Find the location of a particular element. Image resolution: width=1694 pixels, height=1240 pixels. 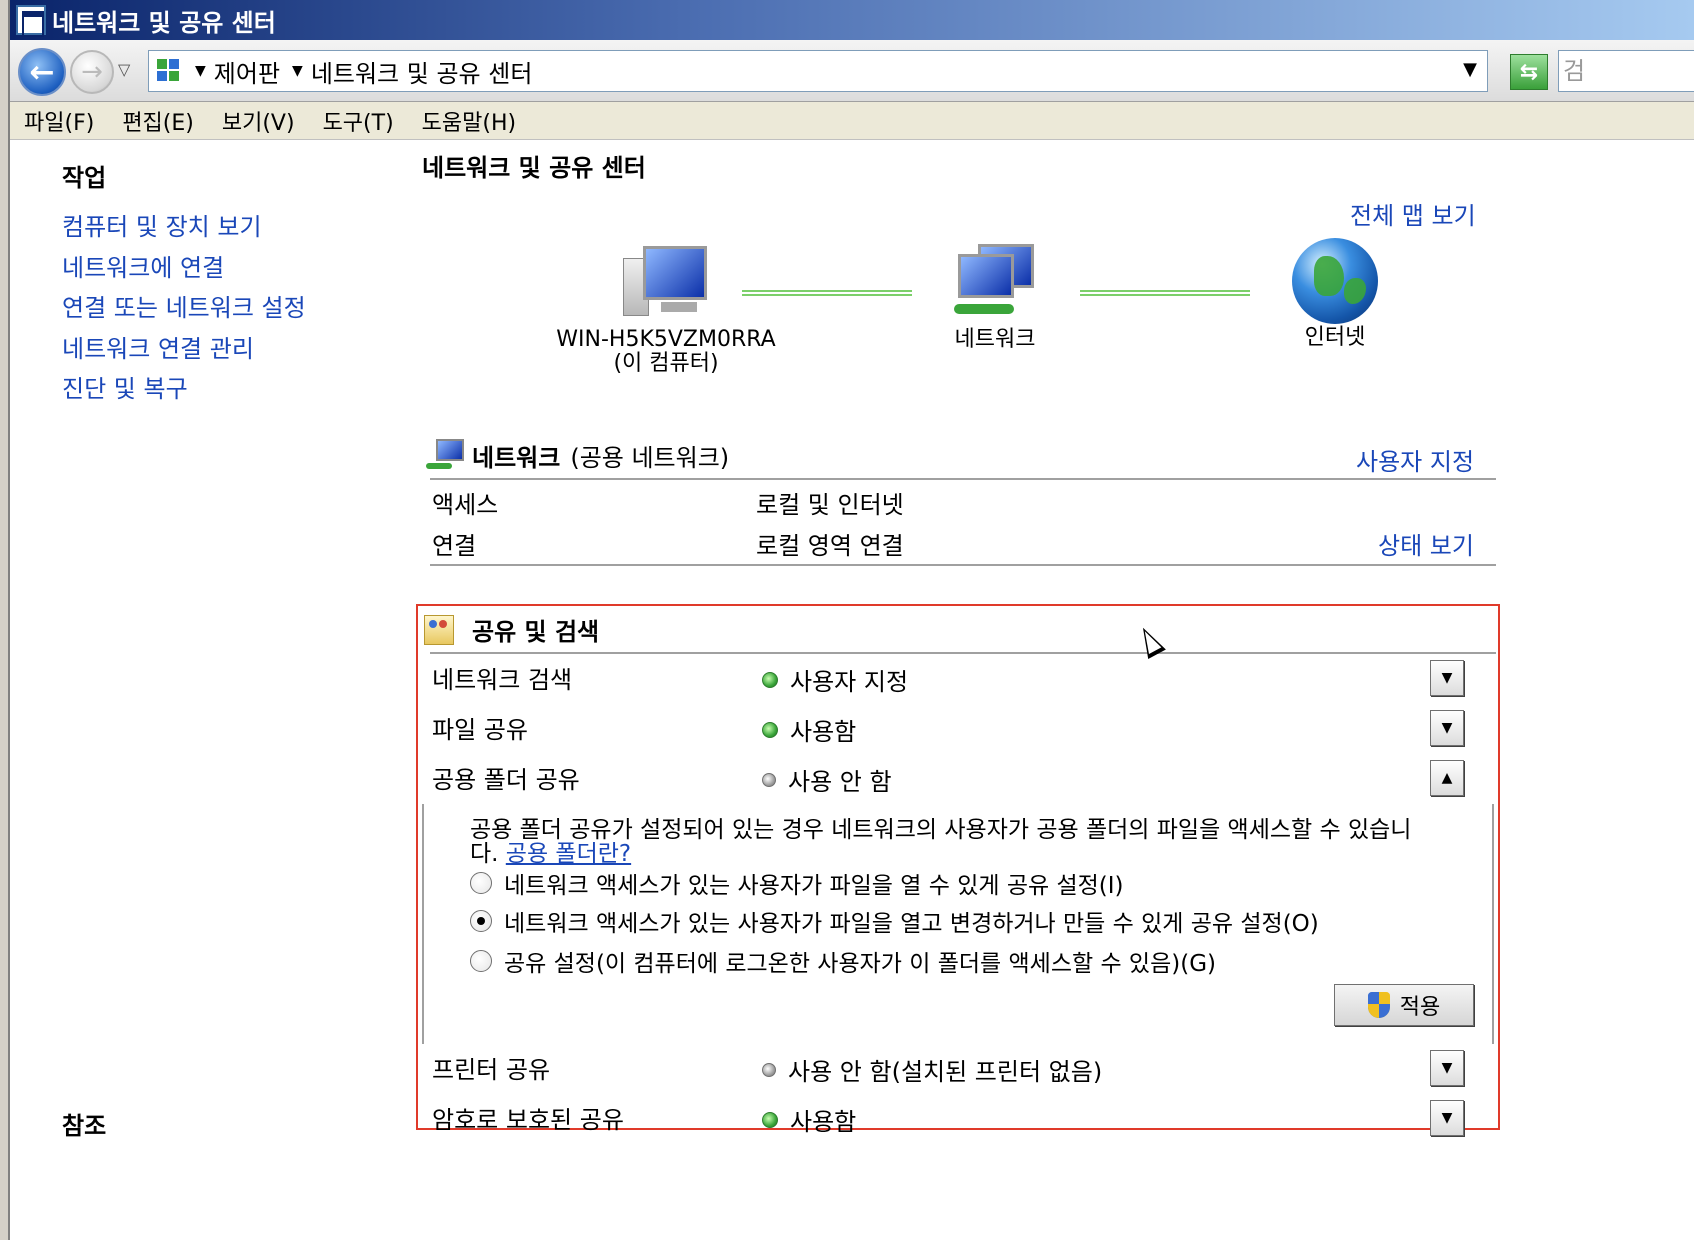

address-toolbar: ← → ▽ ▼ 제어판 ▼ 네트워크 및 공유 센터 ▼ ⇆ 검 is located at coordinates (852, 71).